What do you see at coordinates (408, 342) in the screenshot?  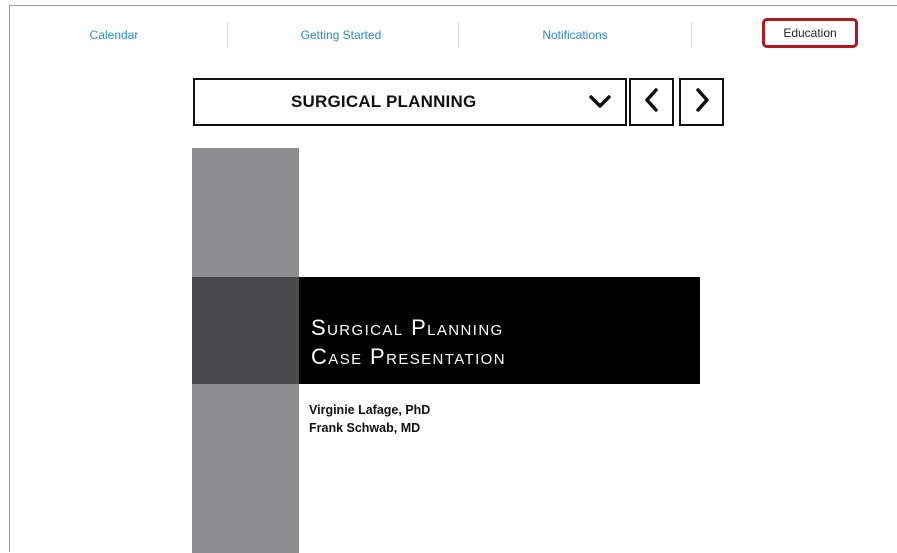 I see `slide-title: Surgical Planning Case Presentation` at bounding box center [408, 342].